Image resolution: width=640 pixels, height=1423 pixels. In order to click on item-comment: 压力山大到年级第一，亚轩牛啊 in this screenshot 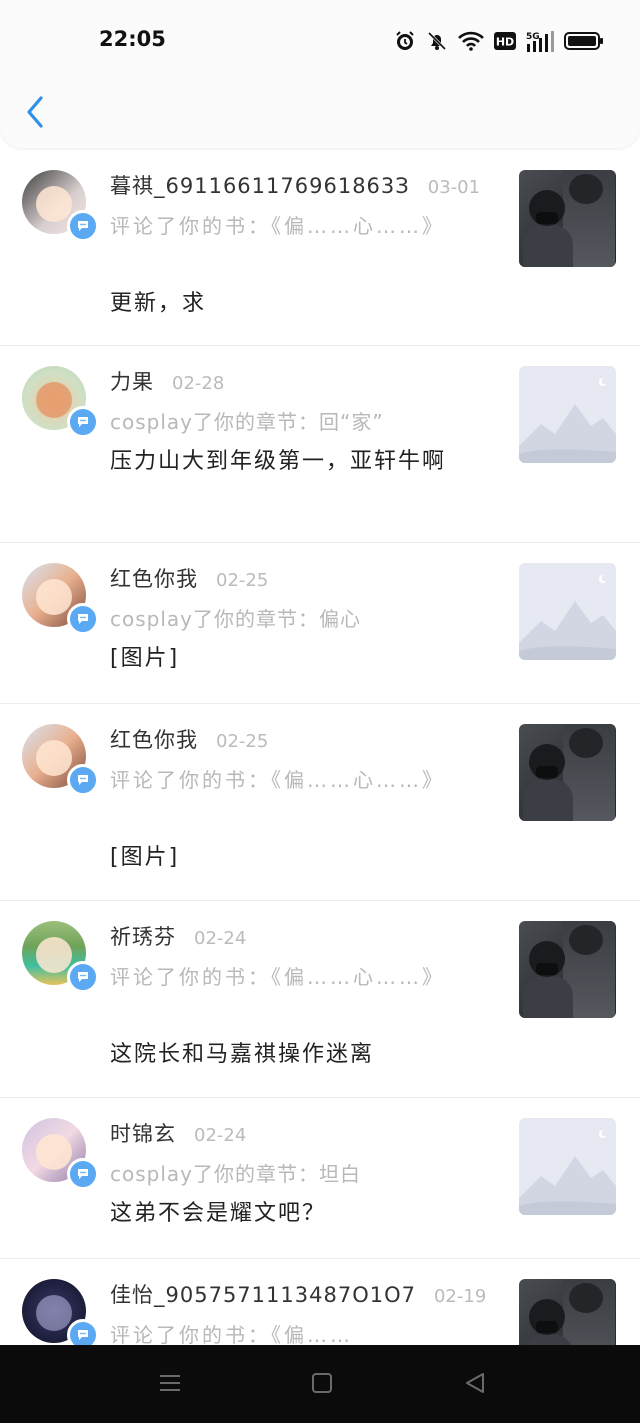, I will do `click(278, 461)`.